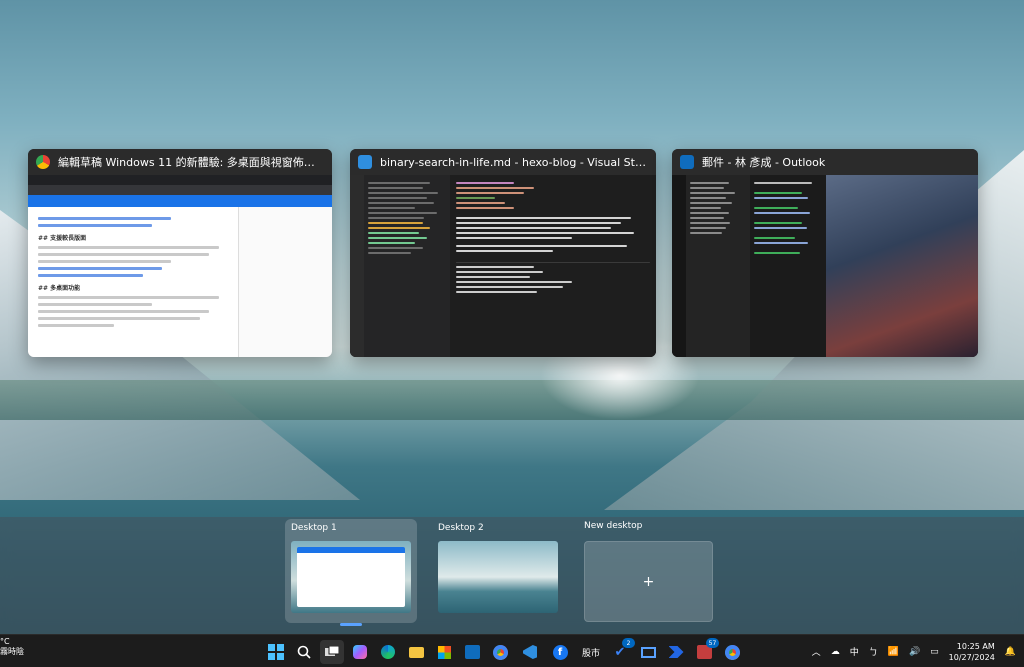  What do you see at coordinates (712, 643) in the screenshot?
I see `outlook-badge: 57` at bounding box center [712, 643].